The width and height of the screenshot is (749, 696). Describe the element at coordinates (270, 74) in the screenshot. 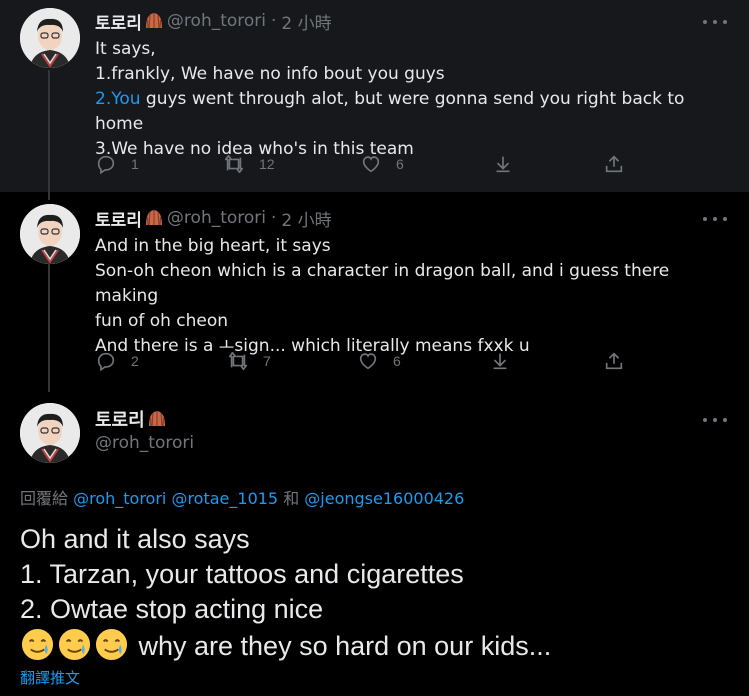

I see `tweet-line: 1.frankly, We have no info bout you guys` at that location.